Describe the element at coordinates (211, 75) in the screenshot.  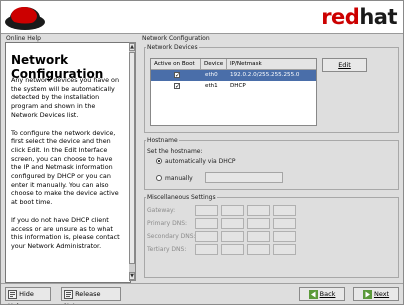
I see `device-name: eth0` at that location.